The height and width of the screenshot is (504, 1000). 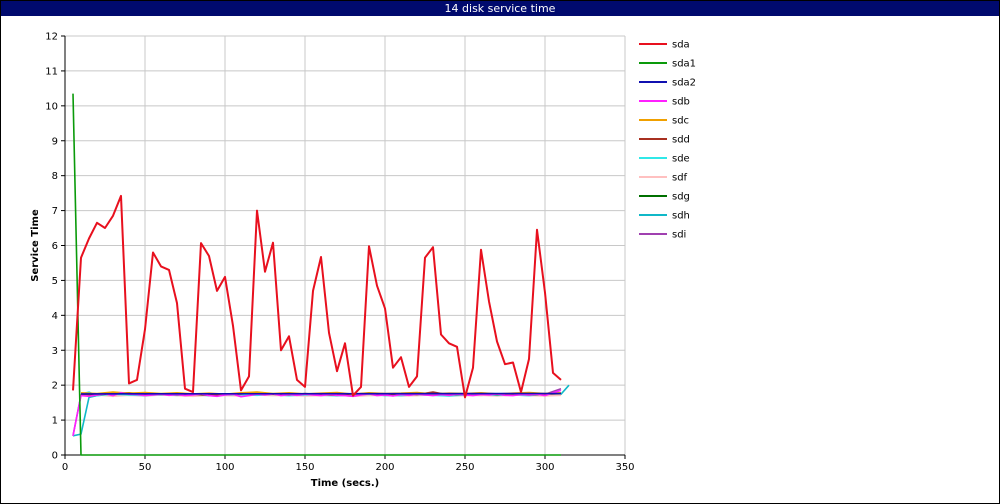 I want to click on y-tick-label: 12, so click(x=51, y=37).